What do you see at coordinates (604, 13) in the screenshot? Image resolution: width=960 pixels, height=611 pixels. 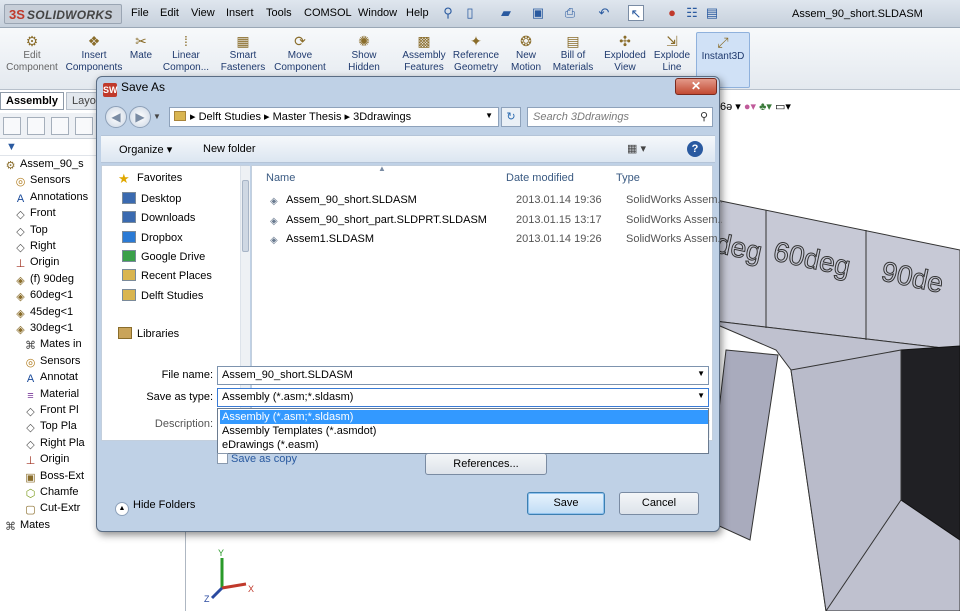 I see `undo-icon: ↶` at bounding box center [604, 13].